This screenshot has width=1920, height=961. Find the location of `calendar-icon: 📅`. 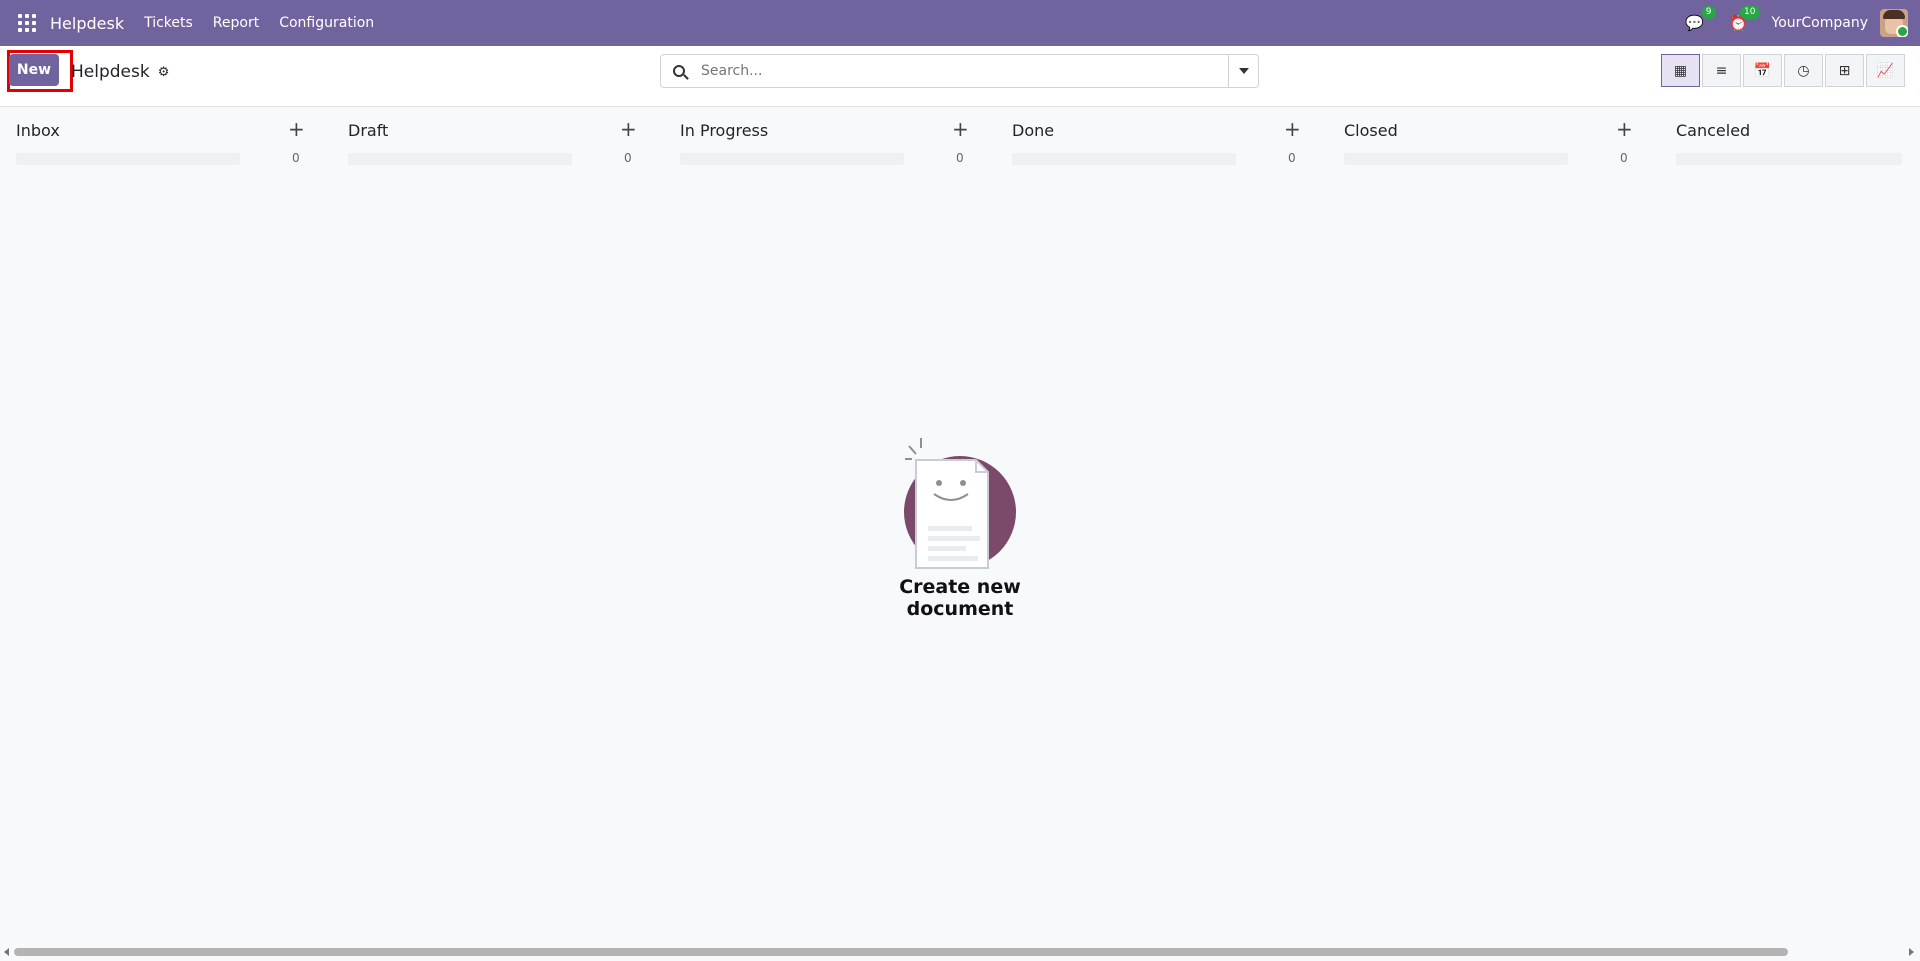

calendar-icon: 📅 is located at coordinates (1762, 70).